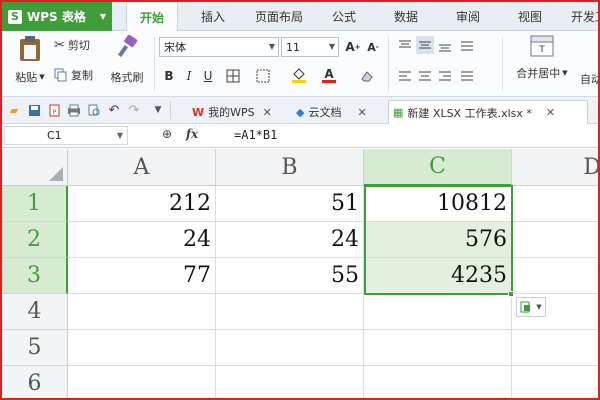  Describe the element at coordinates (127, 64) in the screenshot. I see `format-painter-button: 格式刷` at that location.